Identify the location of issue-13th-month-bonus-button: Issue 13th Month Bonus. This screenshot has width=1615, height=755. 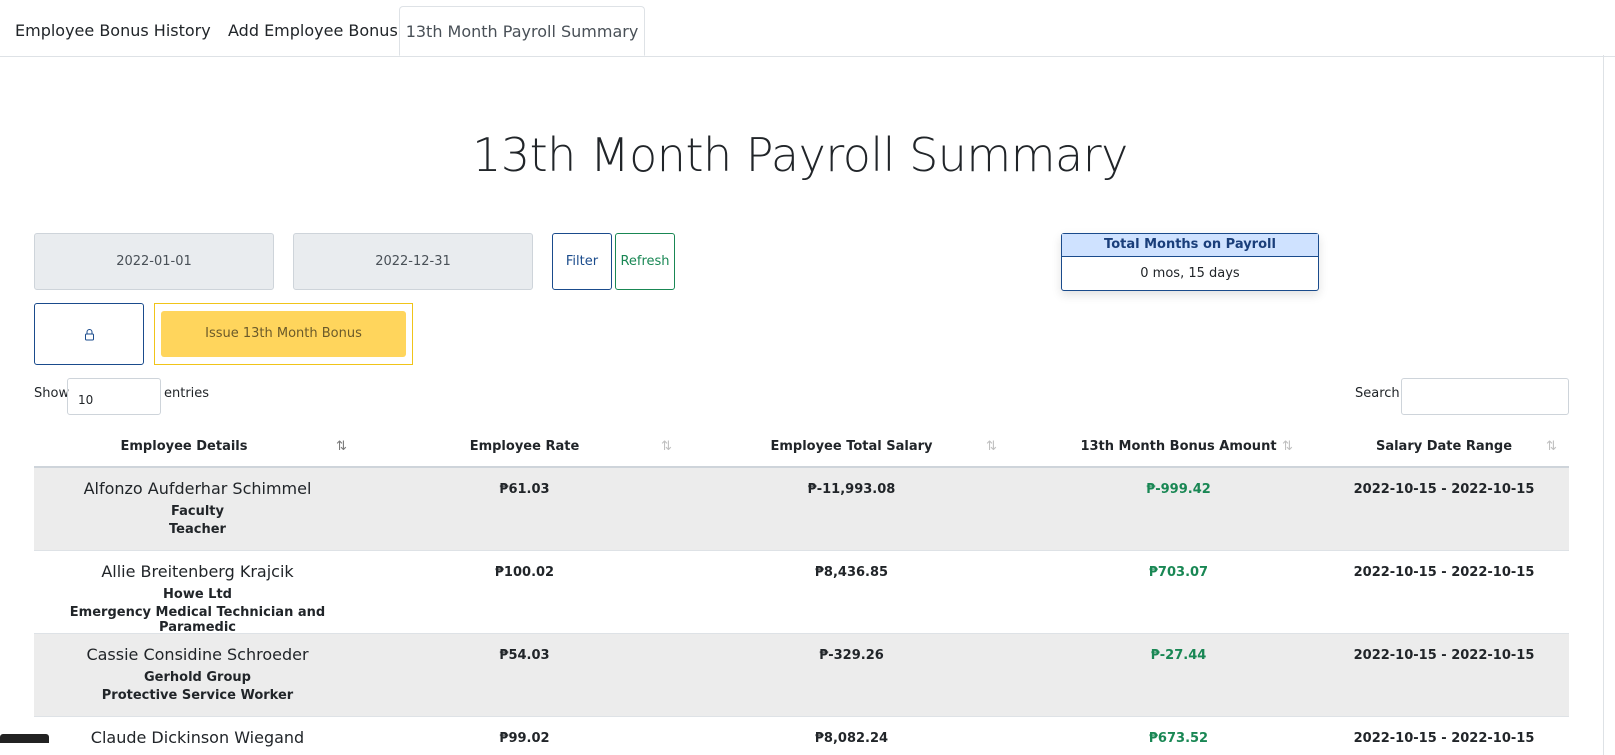
(283, 334).